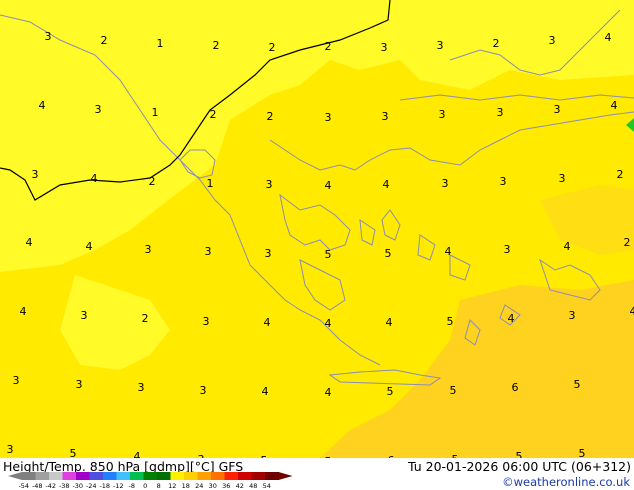 The image size is (634, 490). What do you see at coordinates (253, 486) in the screenshot?
I see `colorbar-tick-label: 48` at bounding box center [253, 486].